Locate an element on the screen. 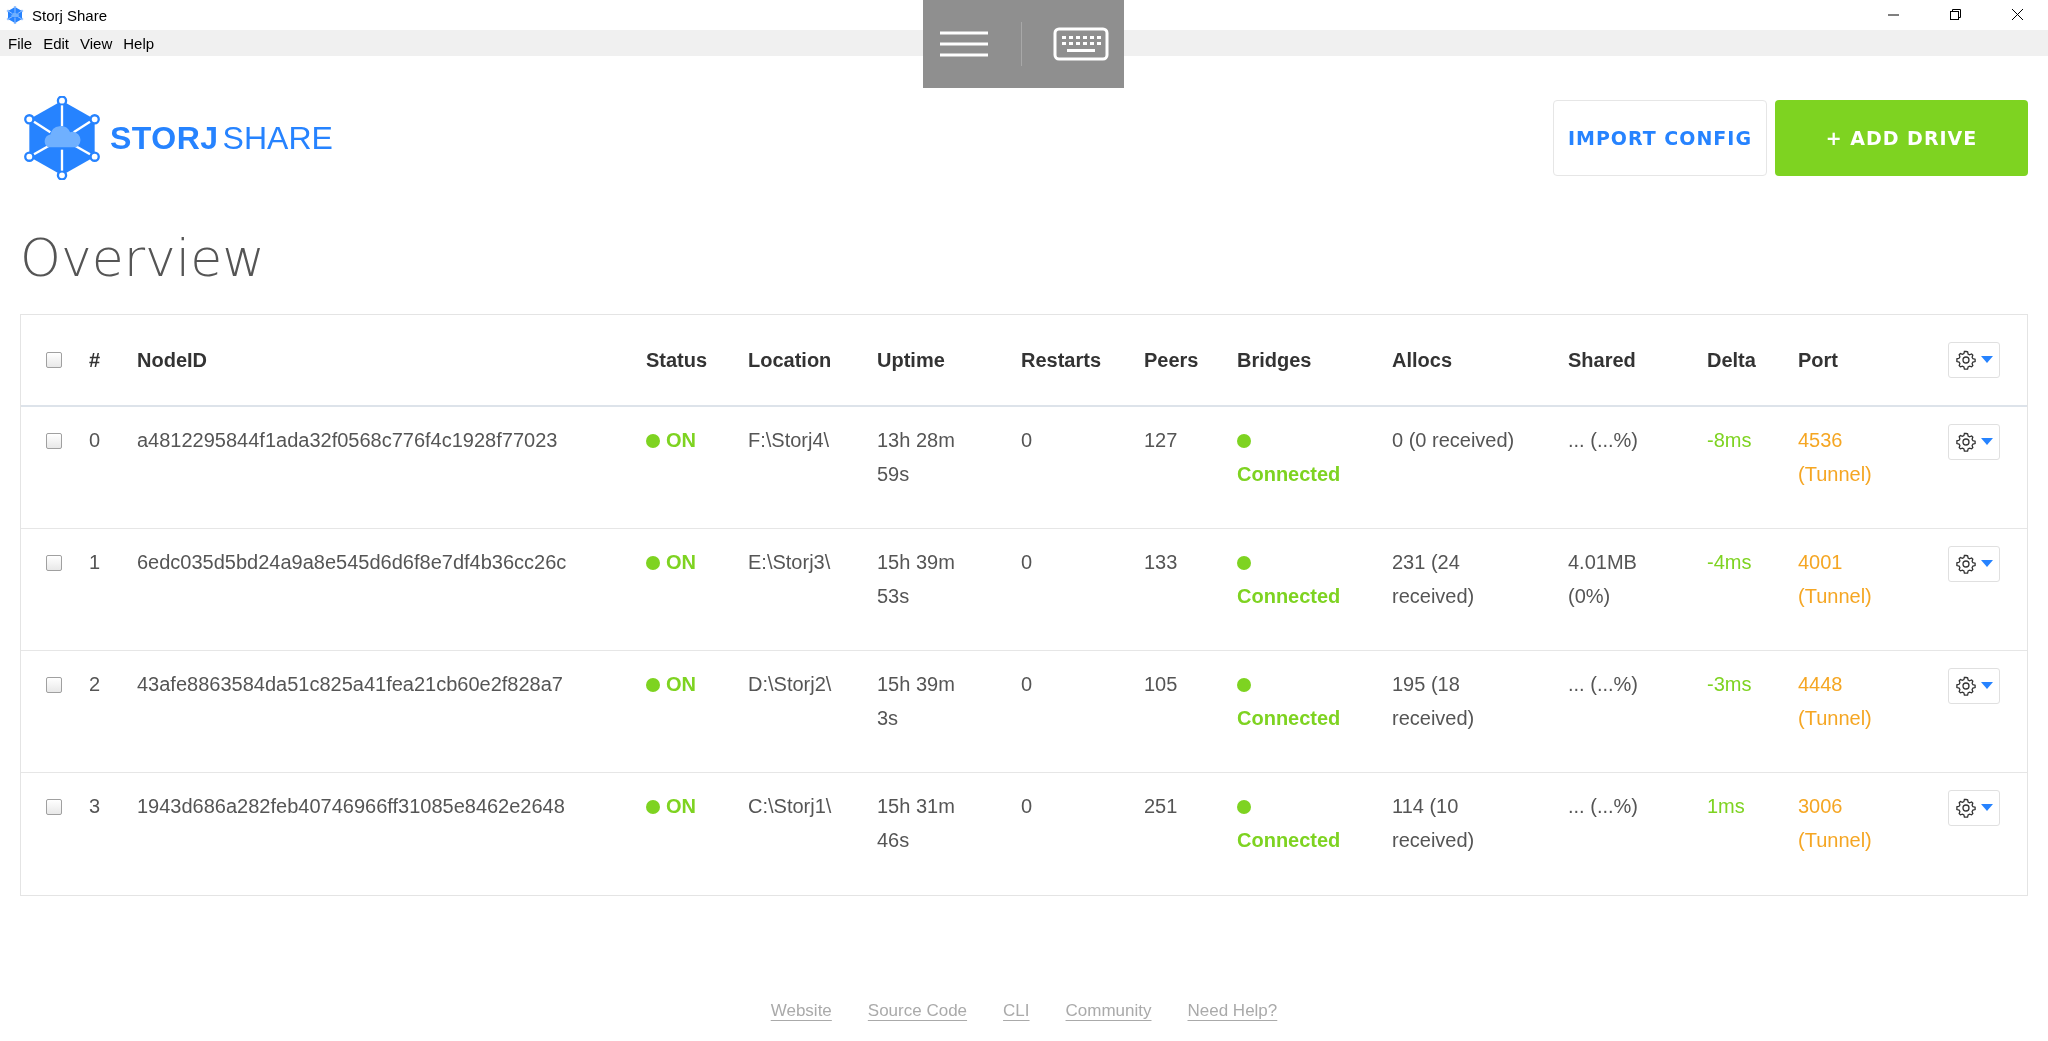 This screenshot has height=1041, width=2048. add-drive-button: + ADD DRIVE is located at coordinates (1901, 138).